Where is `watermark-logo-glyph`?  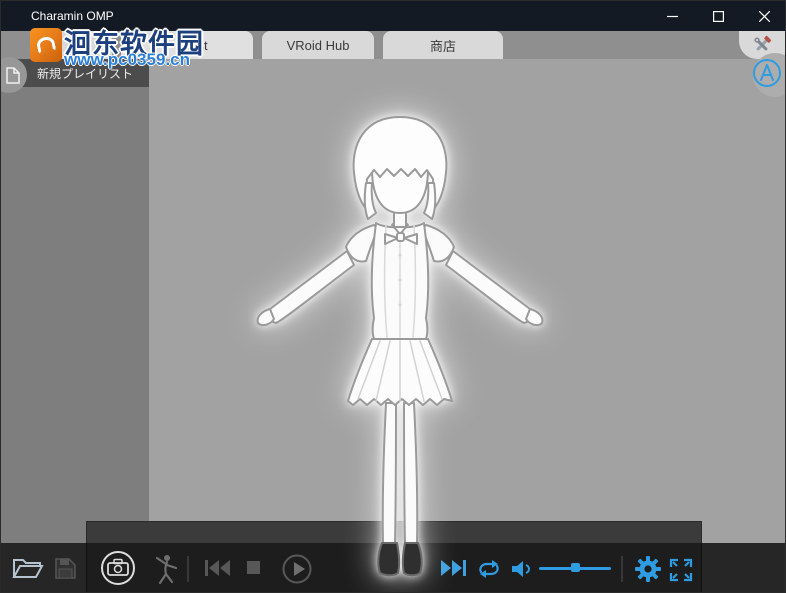 watermark-logo-glyph is located at coordinates (46, 45).